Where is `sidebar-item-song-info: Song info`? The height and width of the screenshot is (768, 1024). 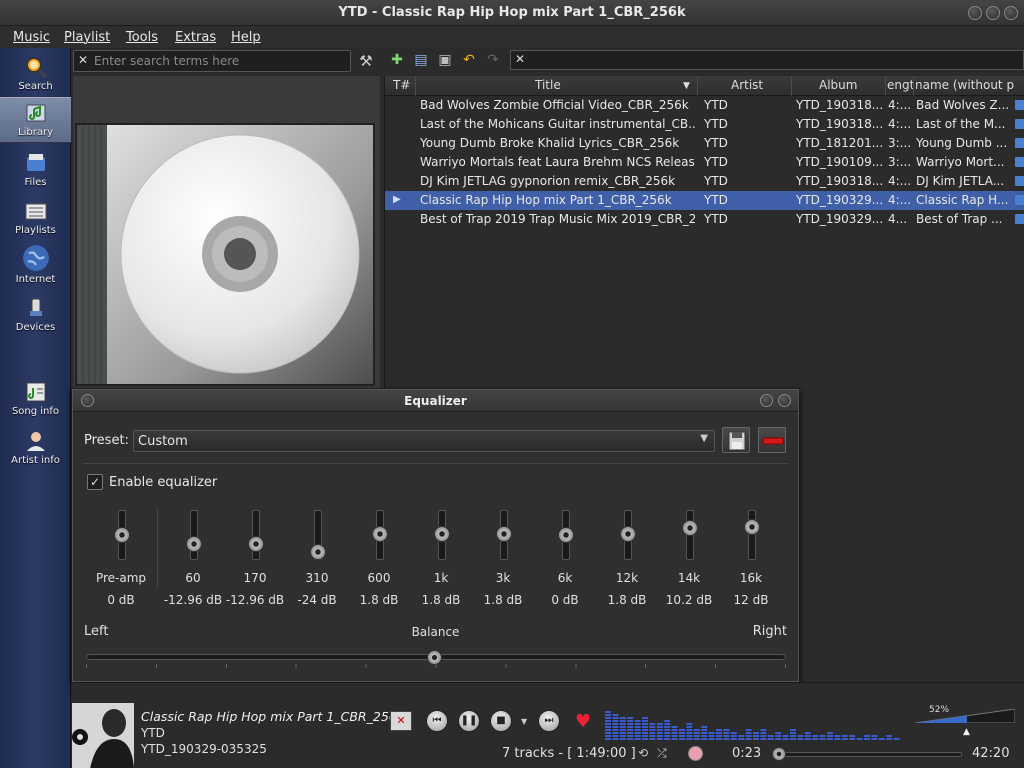
sidebar-item-song-info: Song info is located at coordinates (35, 400).